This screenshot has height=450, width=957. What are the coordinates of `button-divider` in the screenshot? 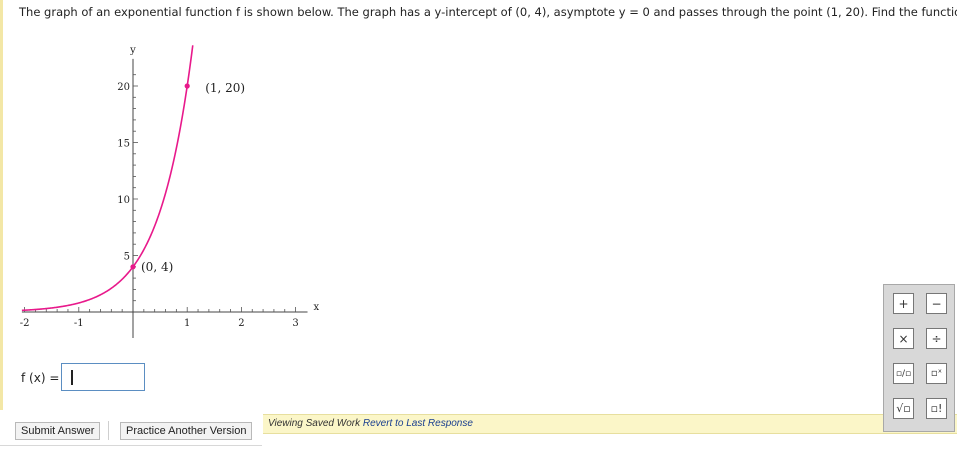 It's located at (108, 430).